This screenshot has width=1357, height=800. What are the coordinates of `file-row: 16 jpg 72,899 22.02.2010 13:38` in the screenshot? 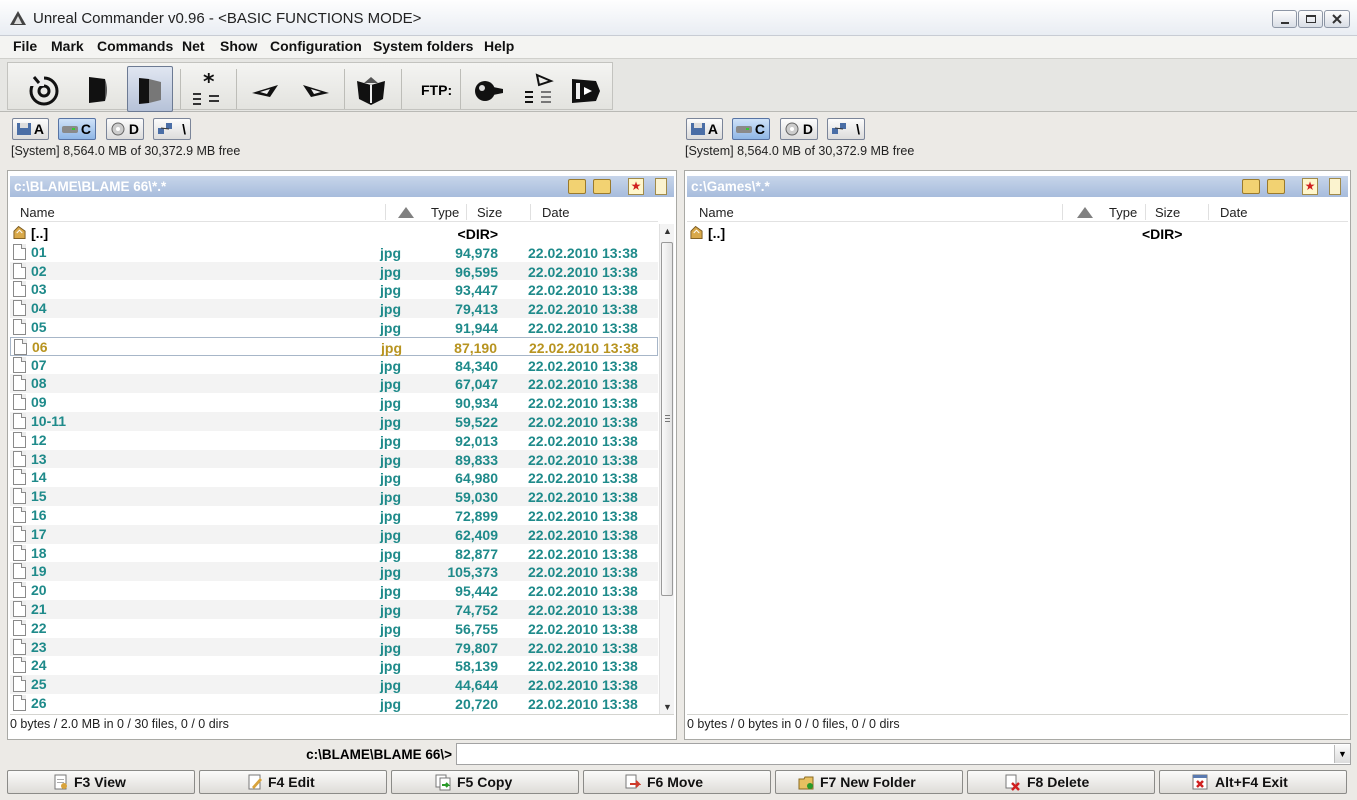 It's located at (334, 515).